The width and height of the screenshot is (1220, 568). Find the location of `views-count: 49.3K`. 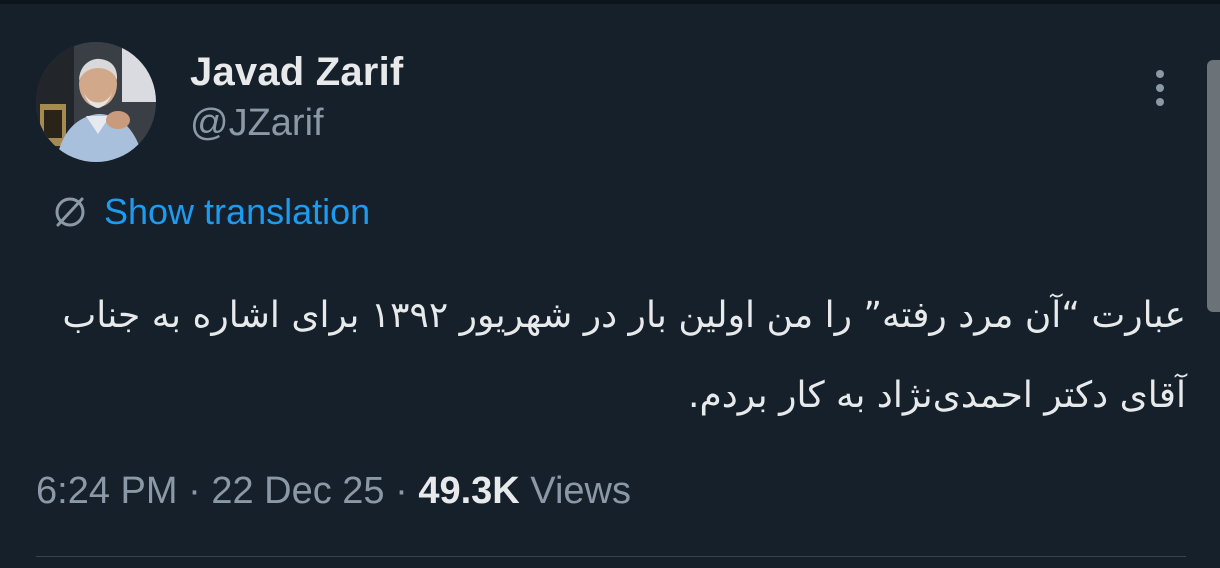

views-count: 49.3K is located at coordinates (468, 491).